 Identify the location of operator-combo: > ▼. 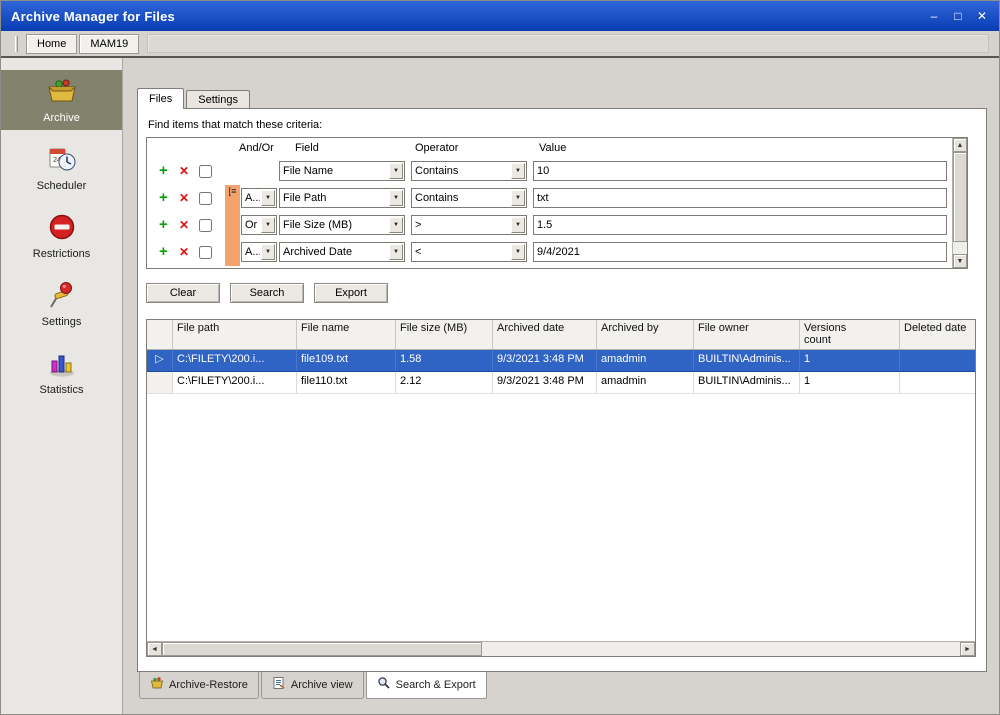
(469, 225).